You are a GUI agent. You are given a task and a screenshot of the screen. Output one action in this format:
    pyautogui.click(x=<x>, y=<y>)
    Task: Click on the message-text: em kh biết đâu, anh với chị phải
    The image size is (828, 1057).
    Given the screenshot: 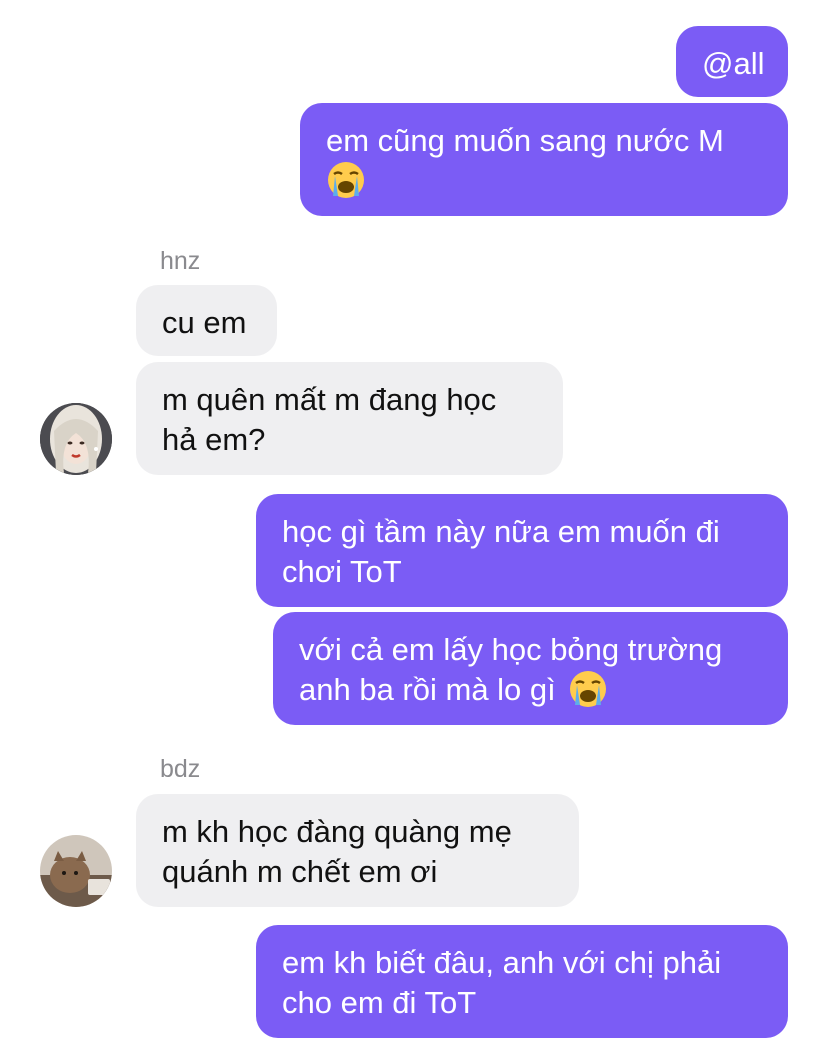 What is the action you would take?
    pyautogui.click(x=502, y=962)
    